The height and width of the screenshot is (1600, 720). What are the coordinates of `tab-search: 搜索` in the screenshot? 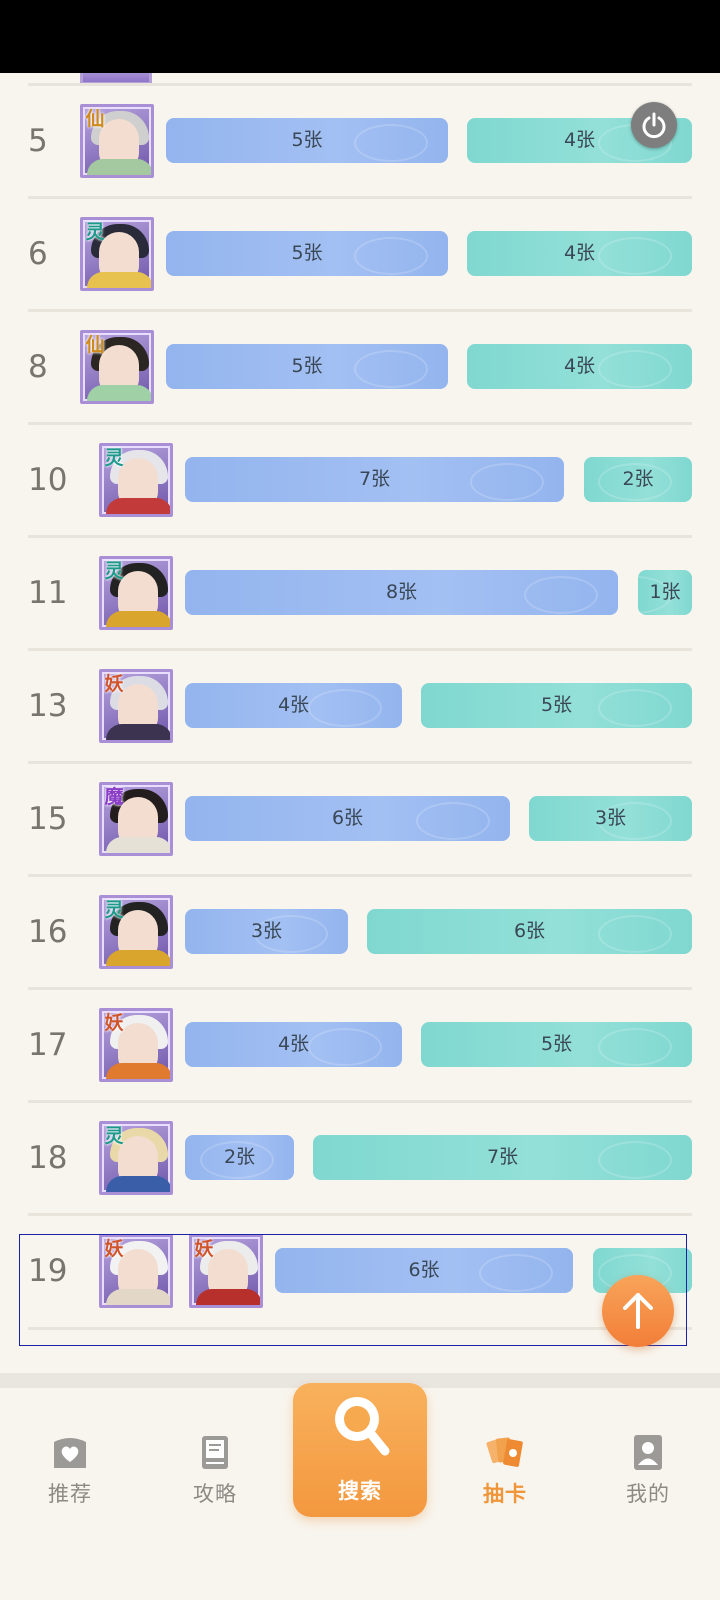 It's located at (360, 1450).